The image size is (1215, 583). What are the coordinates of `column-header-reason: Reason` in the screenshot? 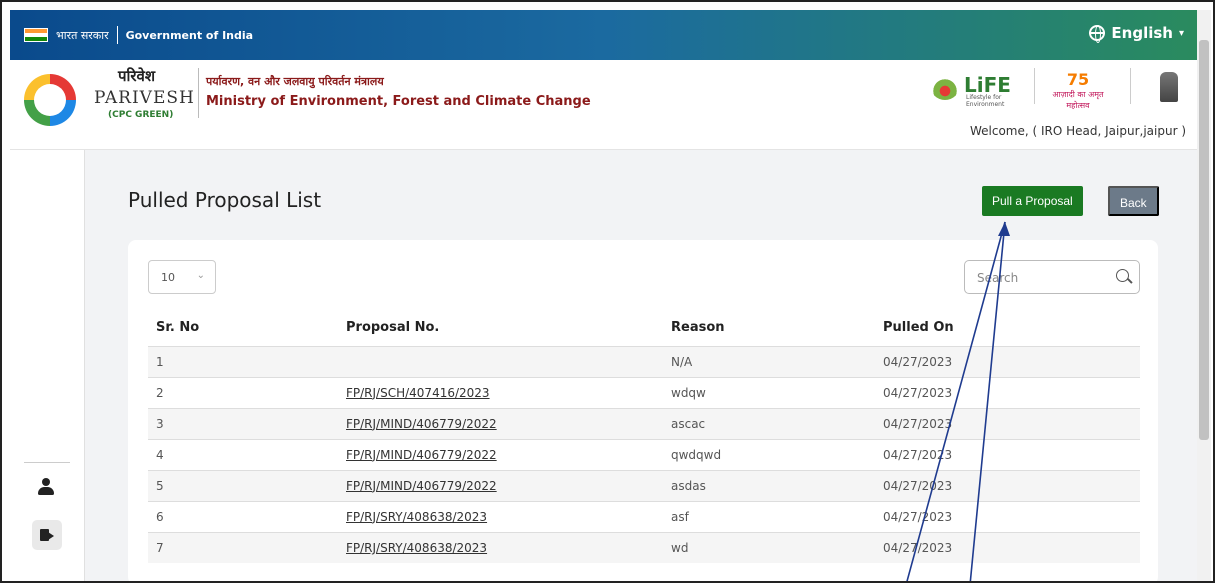 It's located at (769, 328).